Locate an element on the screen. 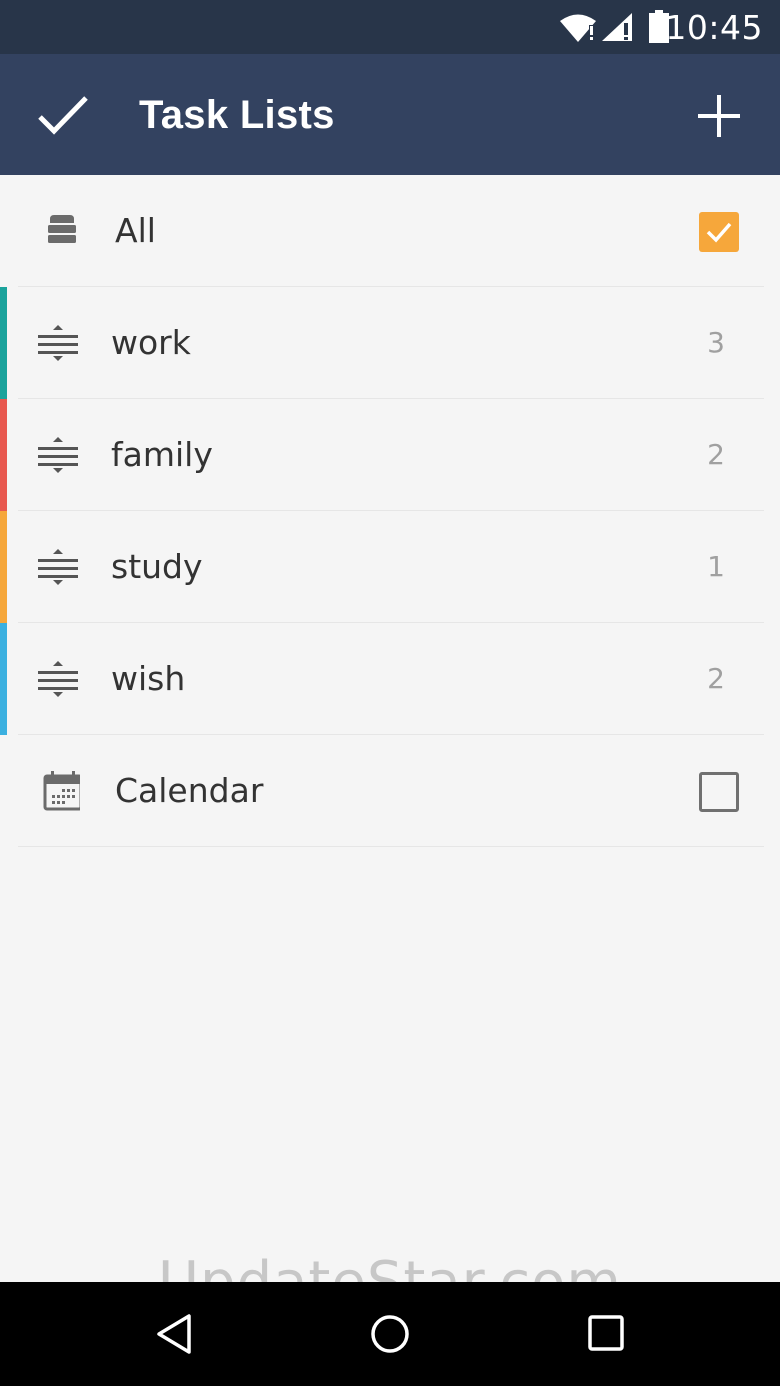 This screenshot has width=780, height=1386. navigation-bar is located at coordinates (390, 1334).